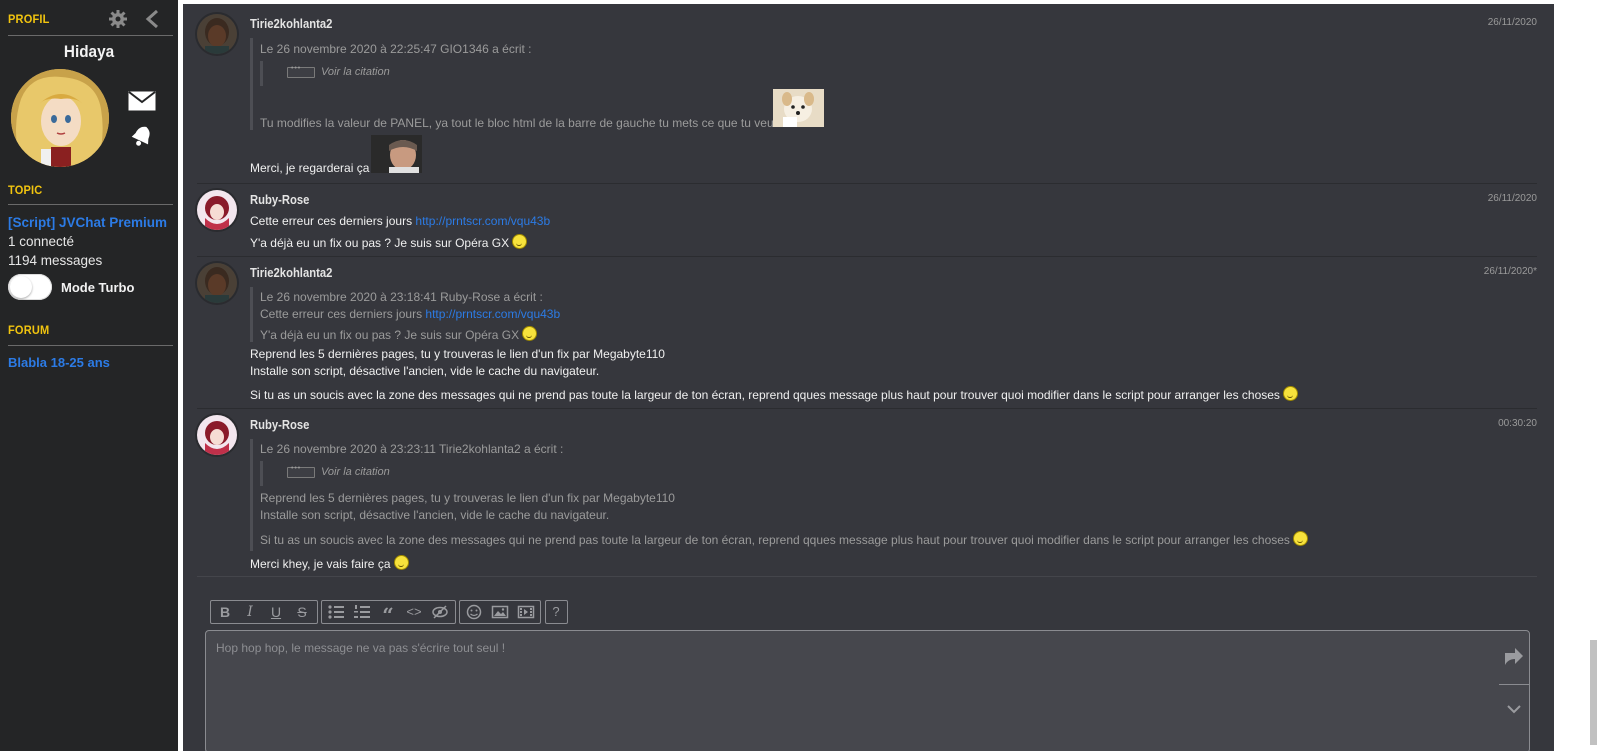  What do you see at coordinates (29, 19) in the screenshot?
I see `profile-title: PROFIL` at bounding box center [29, 19].